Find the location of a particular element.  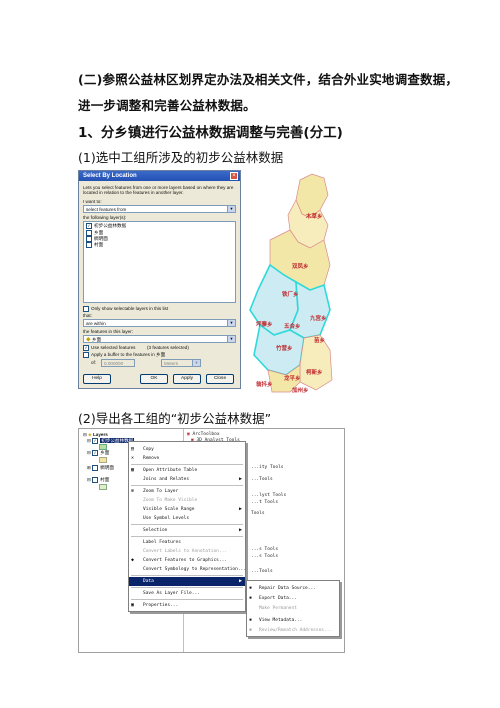

toolbox-label: ArcToolbox is located at coordinates (206, 434).